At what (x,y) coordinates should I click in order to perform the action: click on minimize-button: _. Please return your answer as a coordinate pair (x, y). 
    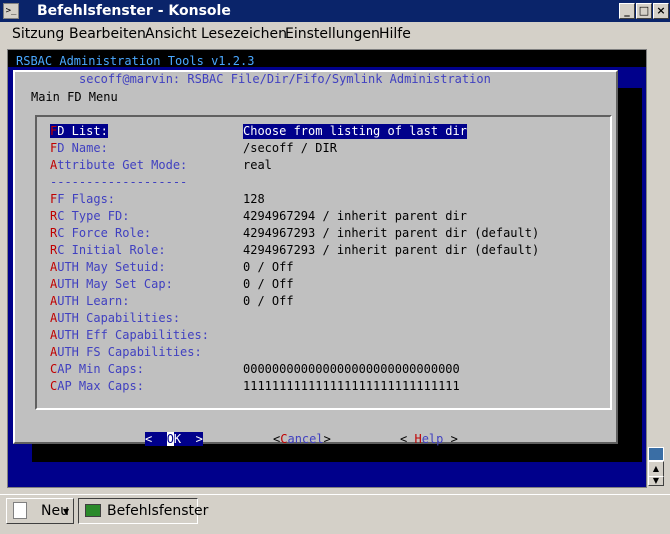
    Looking at the image, I should click on (627, 11).